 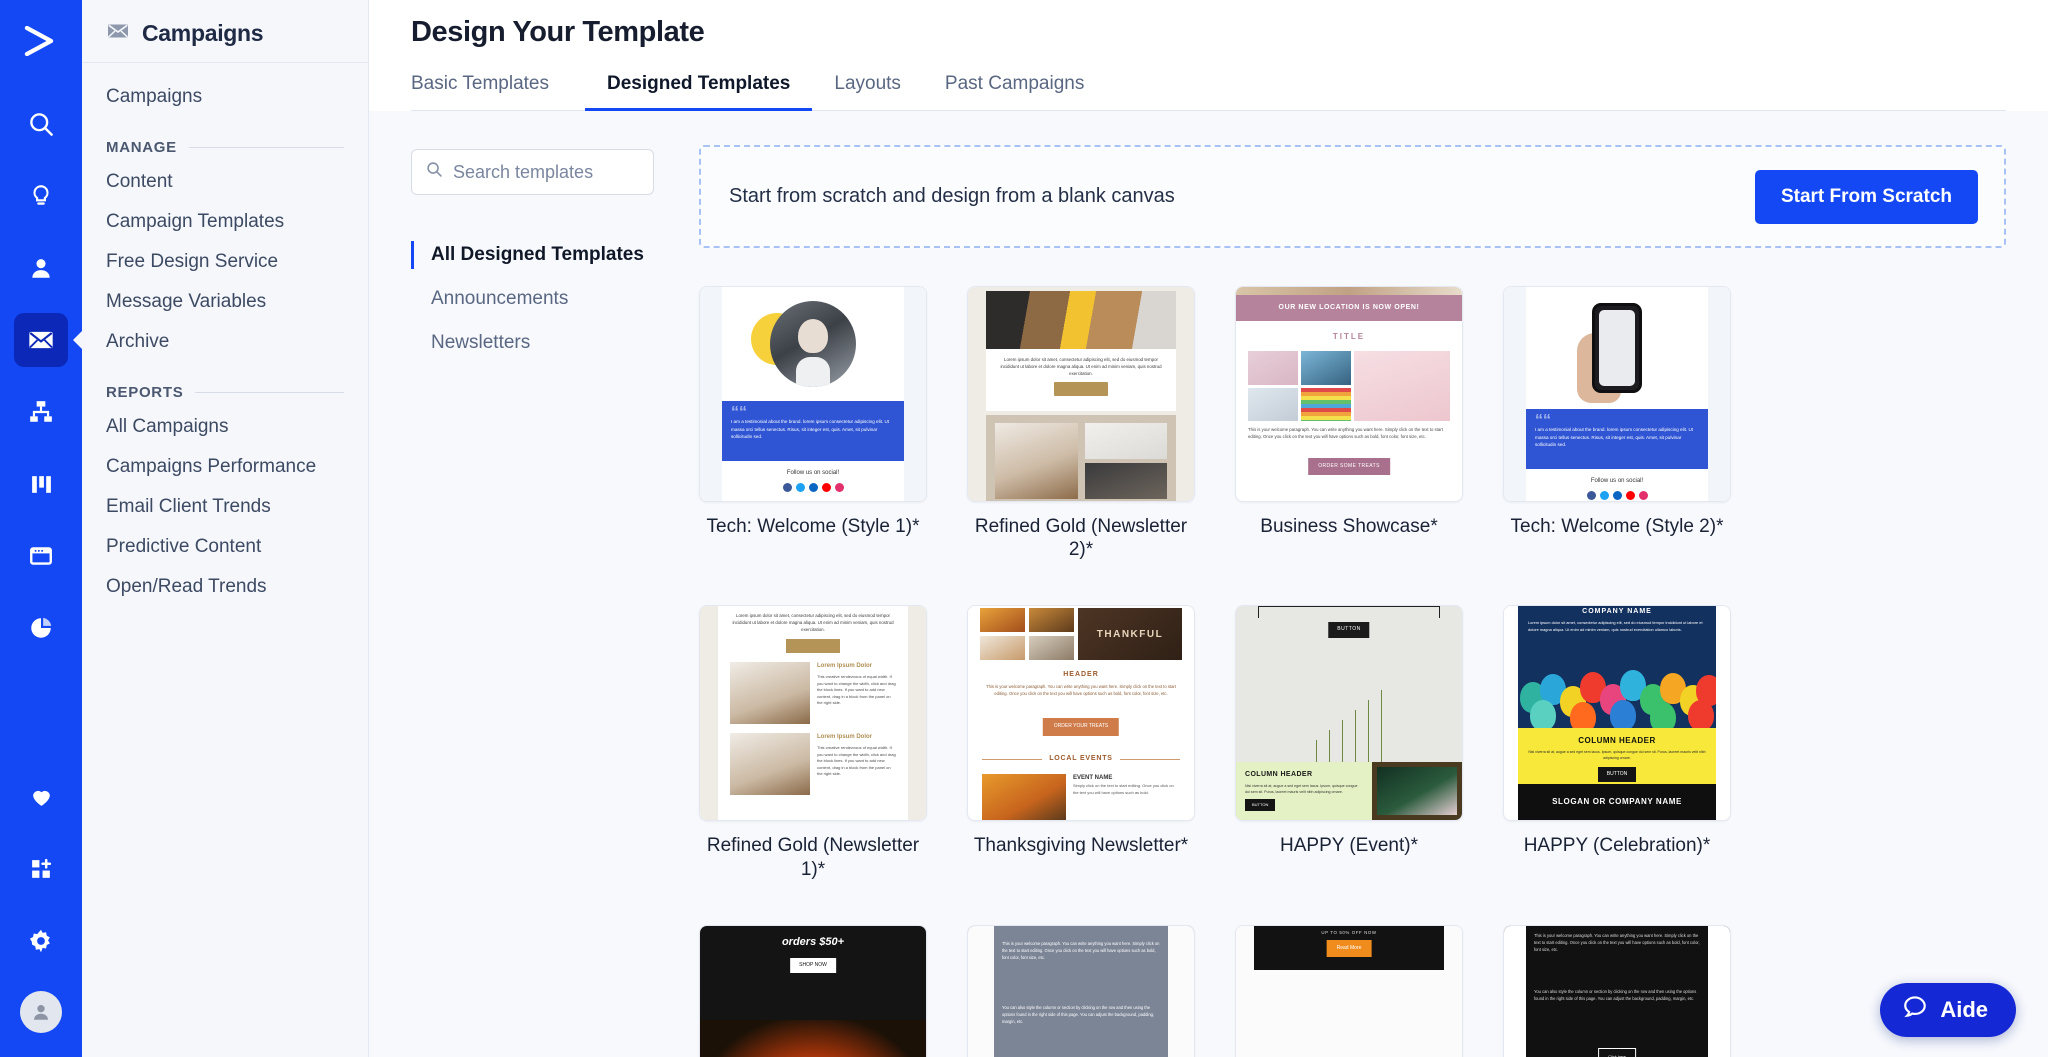 What do you see at coordinates (41, 797) in the screenshot?
I see `heart-icon` at bounding box center [41, 797].